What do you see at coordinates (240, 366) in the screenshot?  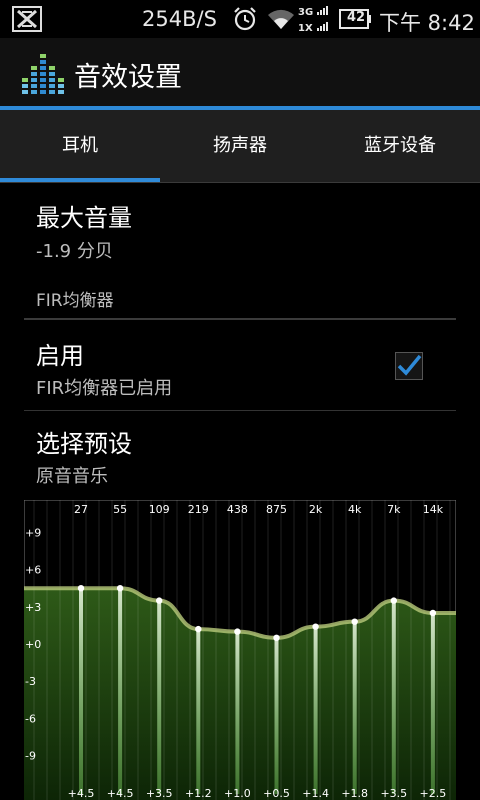 I see `enable-preference: 启用 FIR均衡器已启用` at bounding box center [240, 366].